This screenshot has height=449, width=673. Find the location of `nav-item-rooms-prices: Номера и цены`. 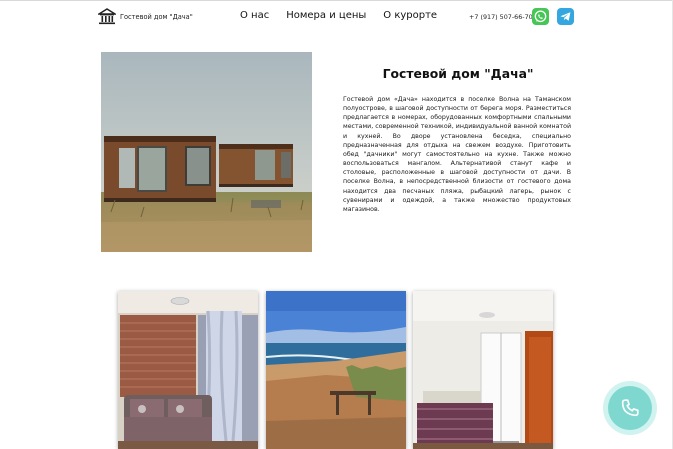

nav-item-rooms-prices: Номера и цены is located at coordinates (326, 15).